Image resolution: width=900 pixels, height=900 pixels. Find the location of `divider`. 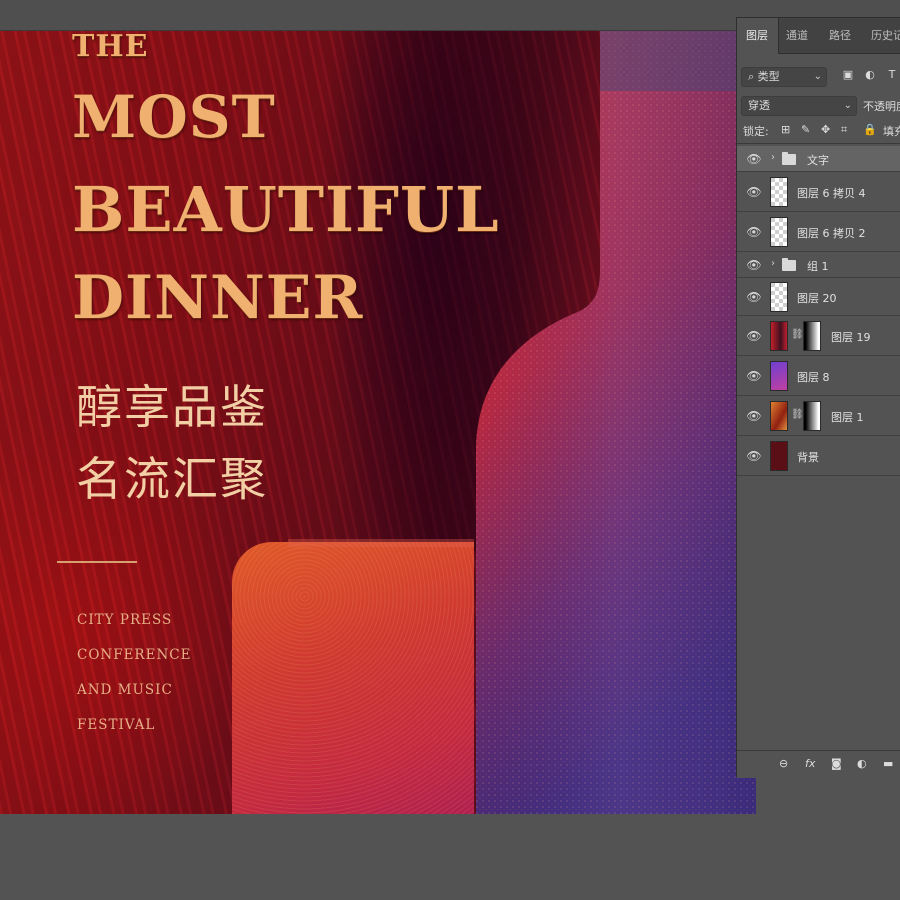

divider is located at coordinates (818, 143).